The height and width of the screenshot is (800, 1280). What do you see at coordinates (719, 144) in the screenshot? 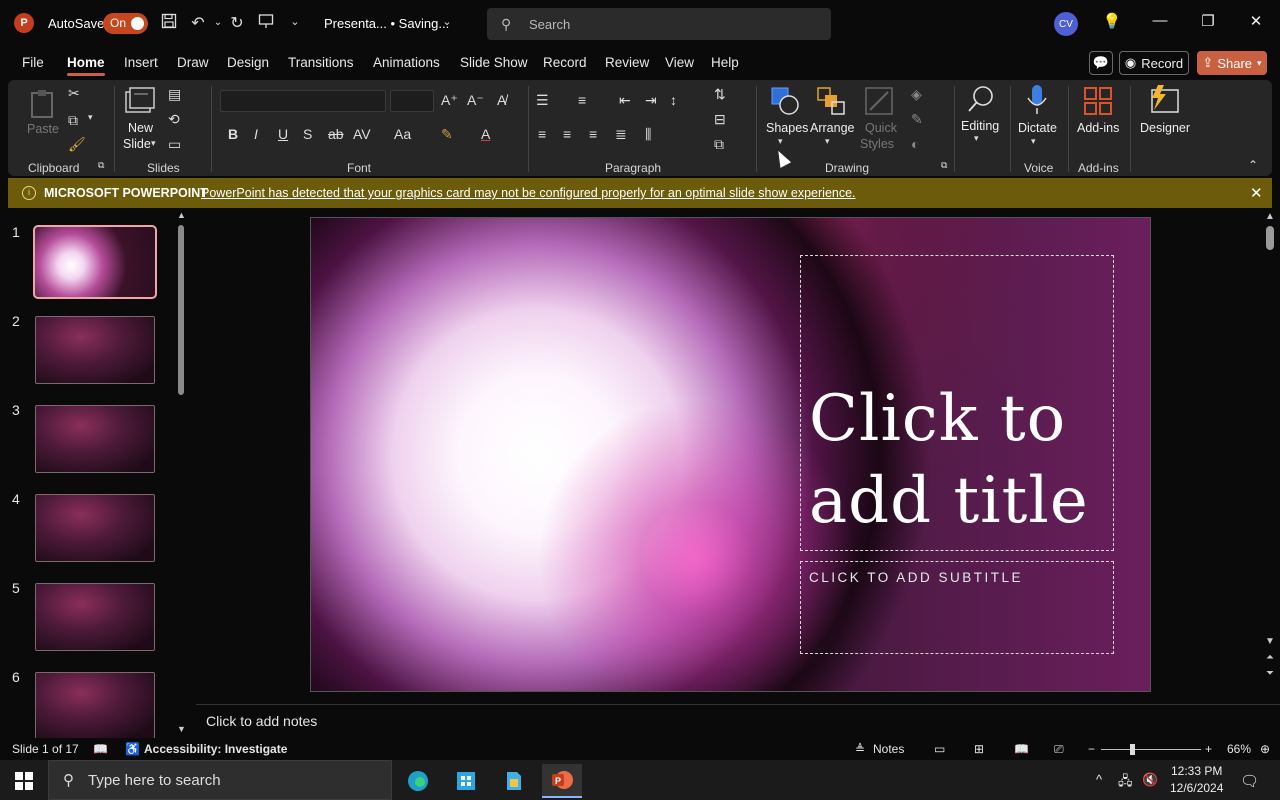
I see `smartart-icon: ⧉` at bounding box center [719, 144].